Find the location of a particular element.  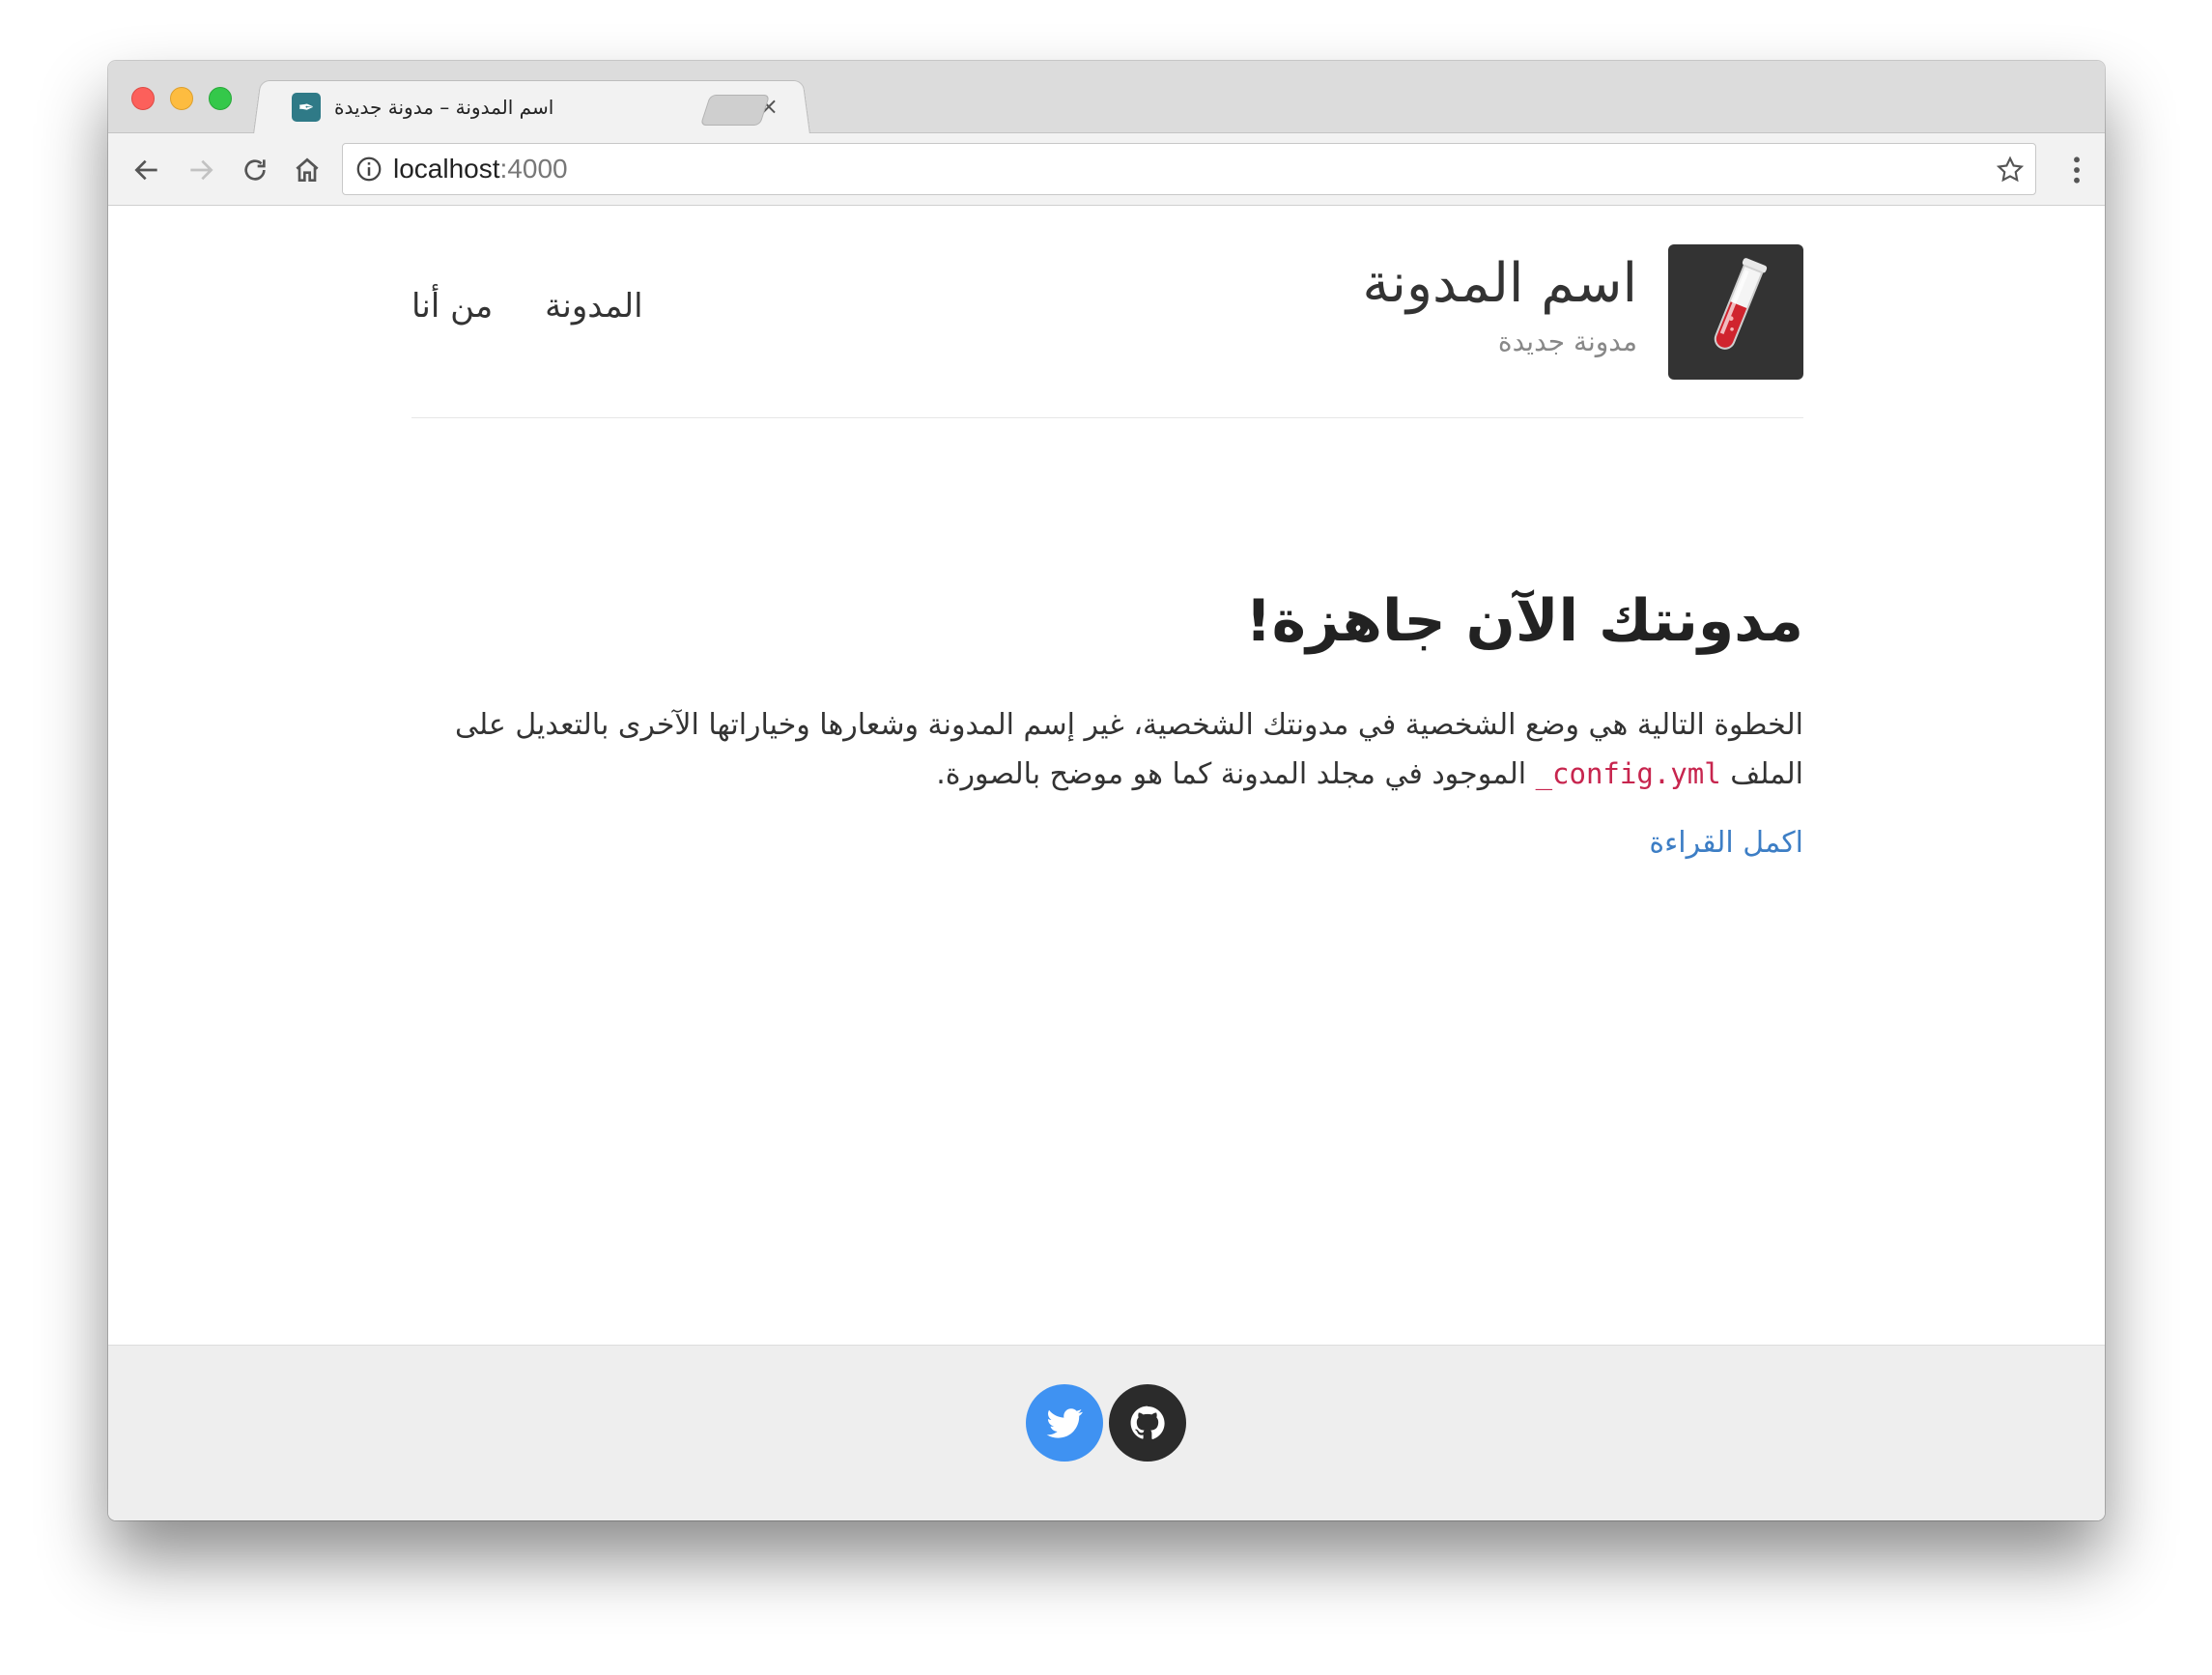

test-tube-icon is located at coordinates (1741, 304).